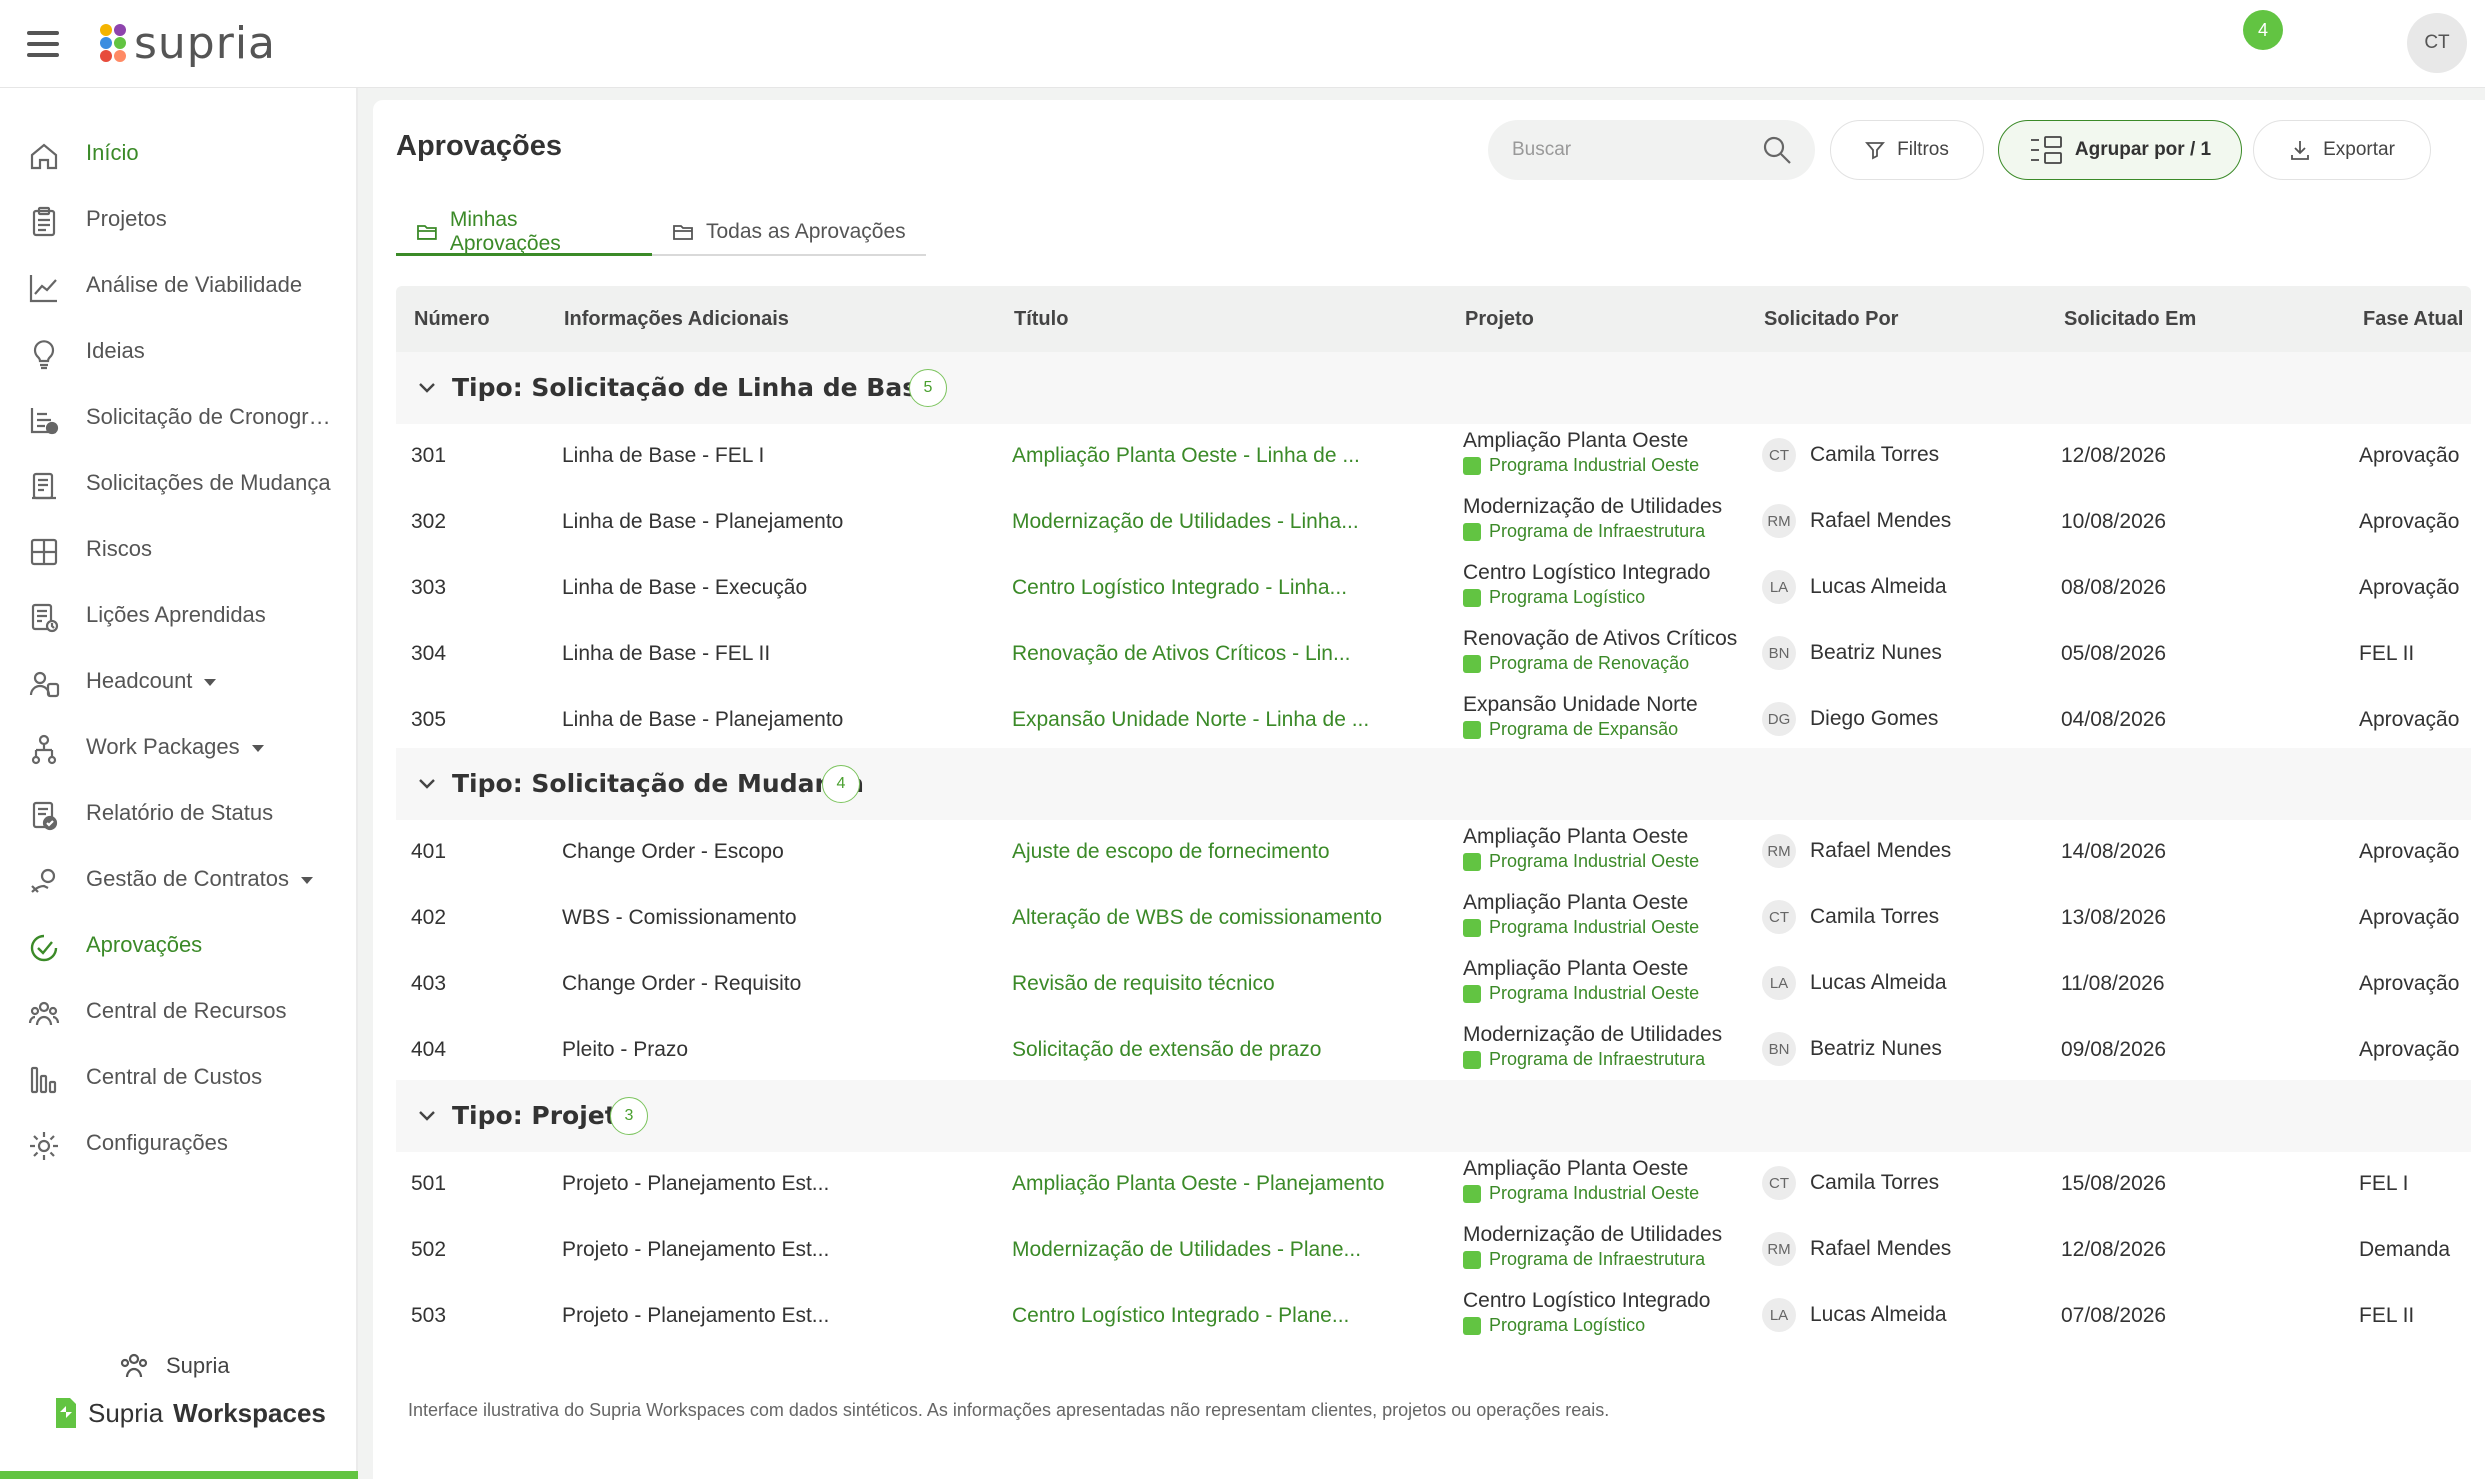 This screenshot has width=2485, height=1479. What do you see at coordinates (2114, 521) in the screenshot?
I see `cell-requested-date: 10/08/2026` at bounding box center [2114, 521].